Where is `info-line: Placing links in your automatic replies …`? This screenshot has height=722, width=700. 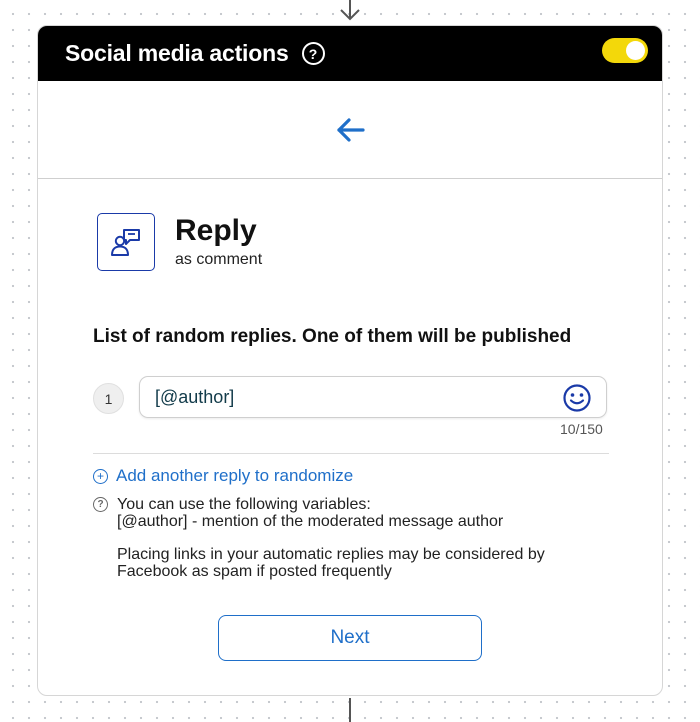
info-line: Placing links in your automatic replies … is located at coordinates (331, 554).